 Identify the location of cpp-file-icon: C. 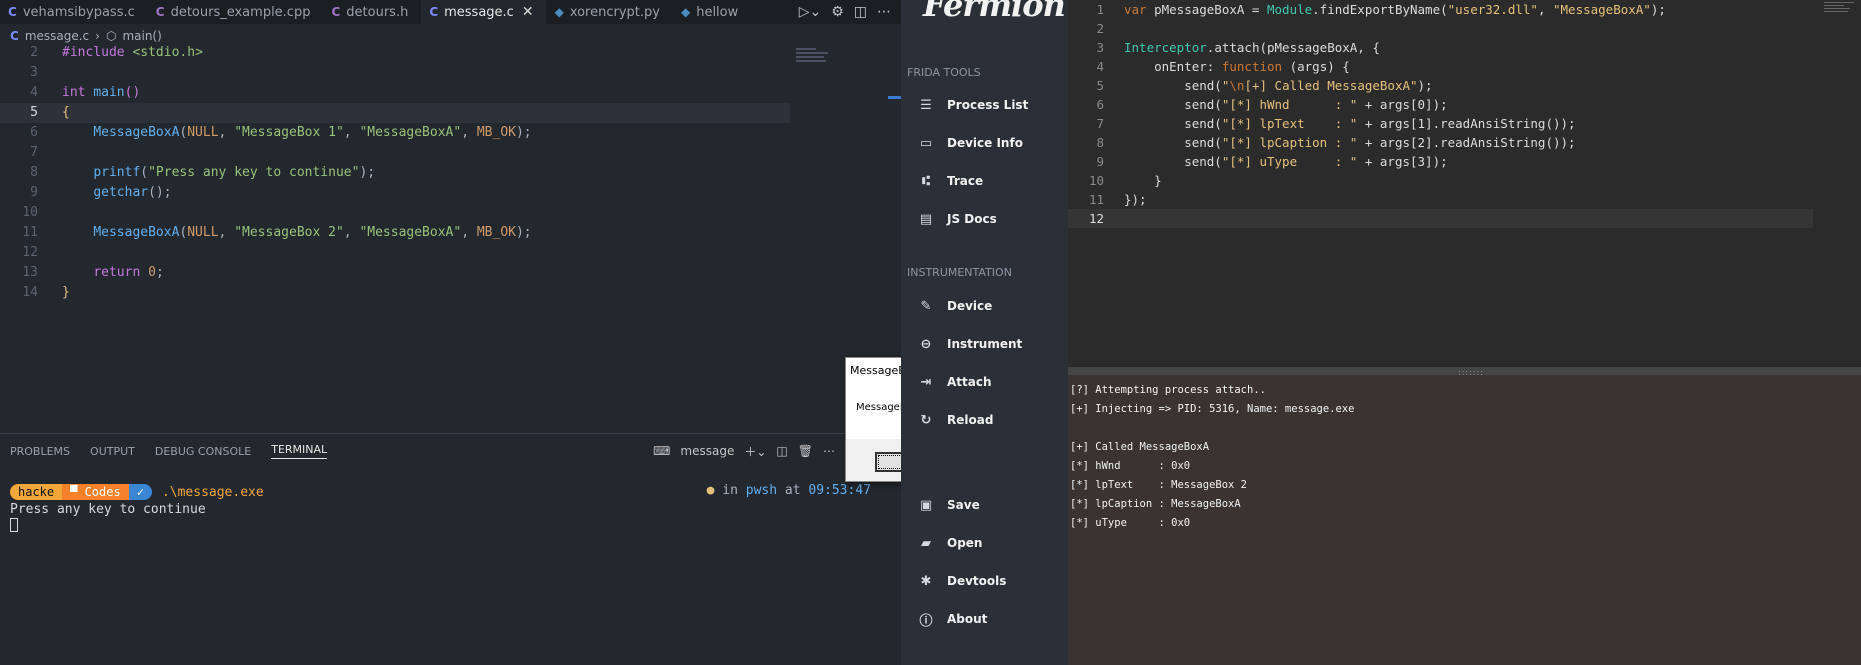
(160, 12).